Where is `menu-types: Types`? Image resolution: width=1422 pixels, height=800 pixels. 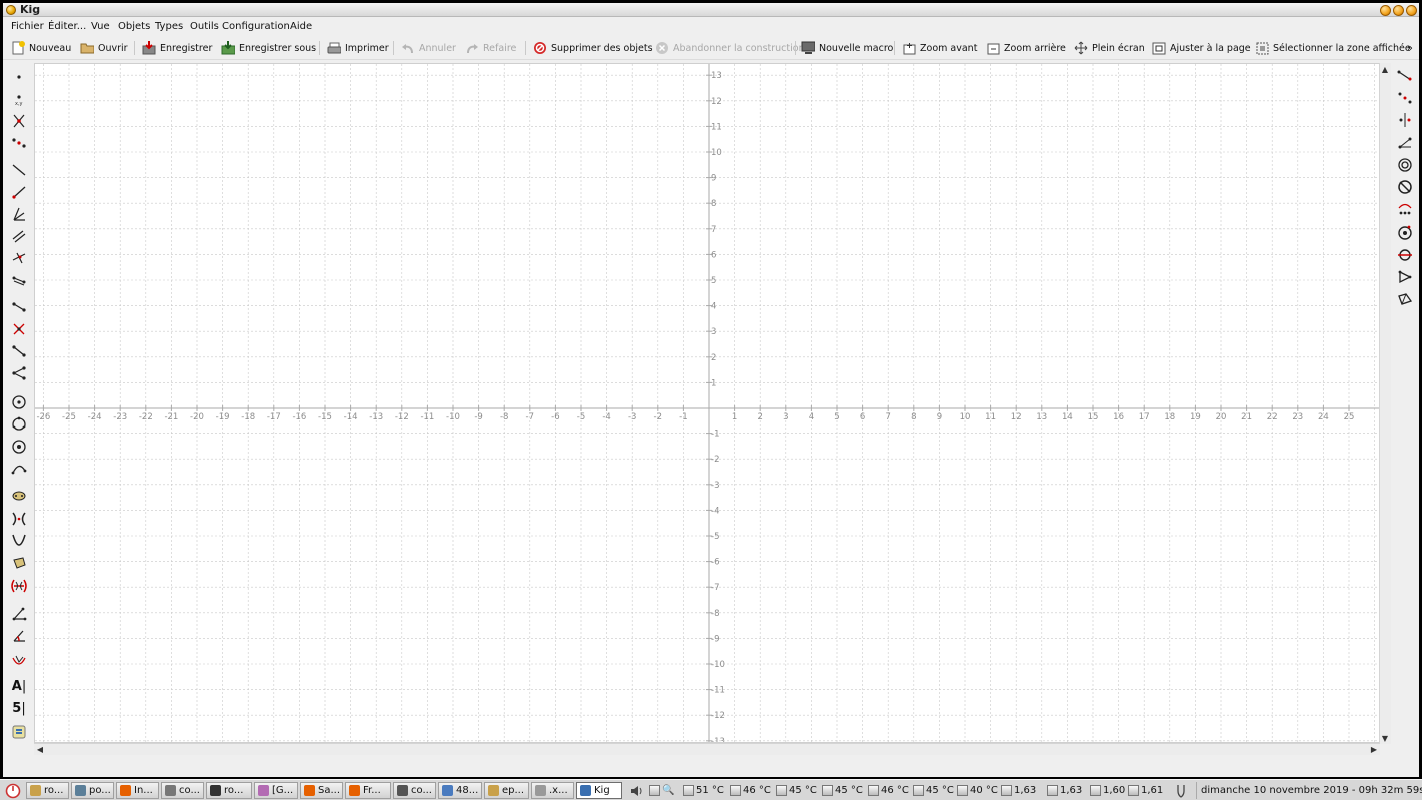 menu-types: Types is located at coordinates (169, 27).